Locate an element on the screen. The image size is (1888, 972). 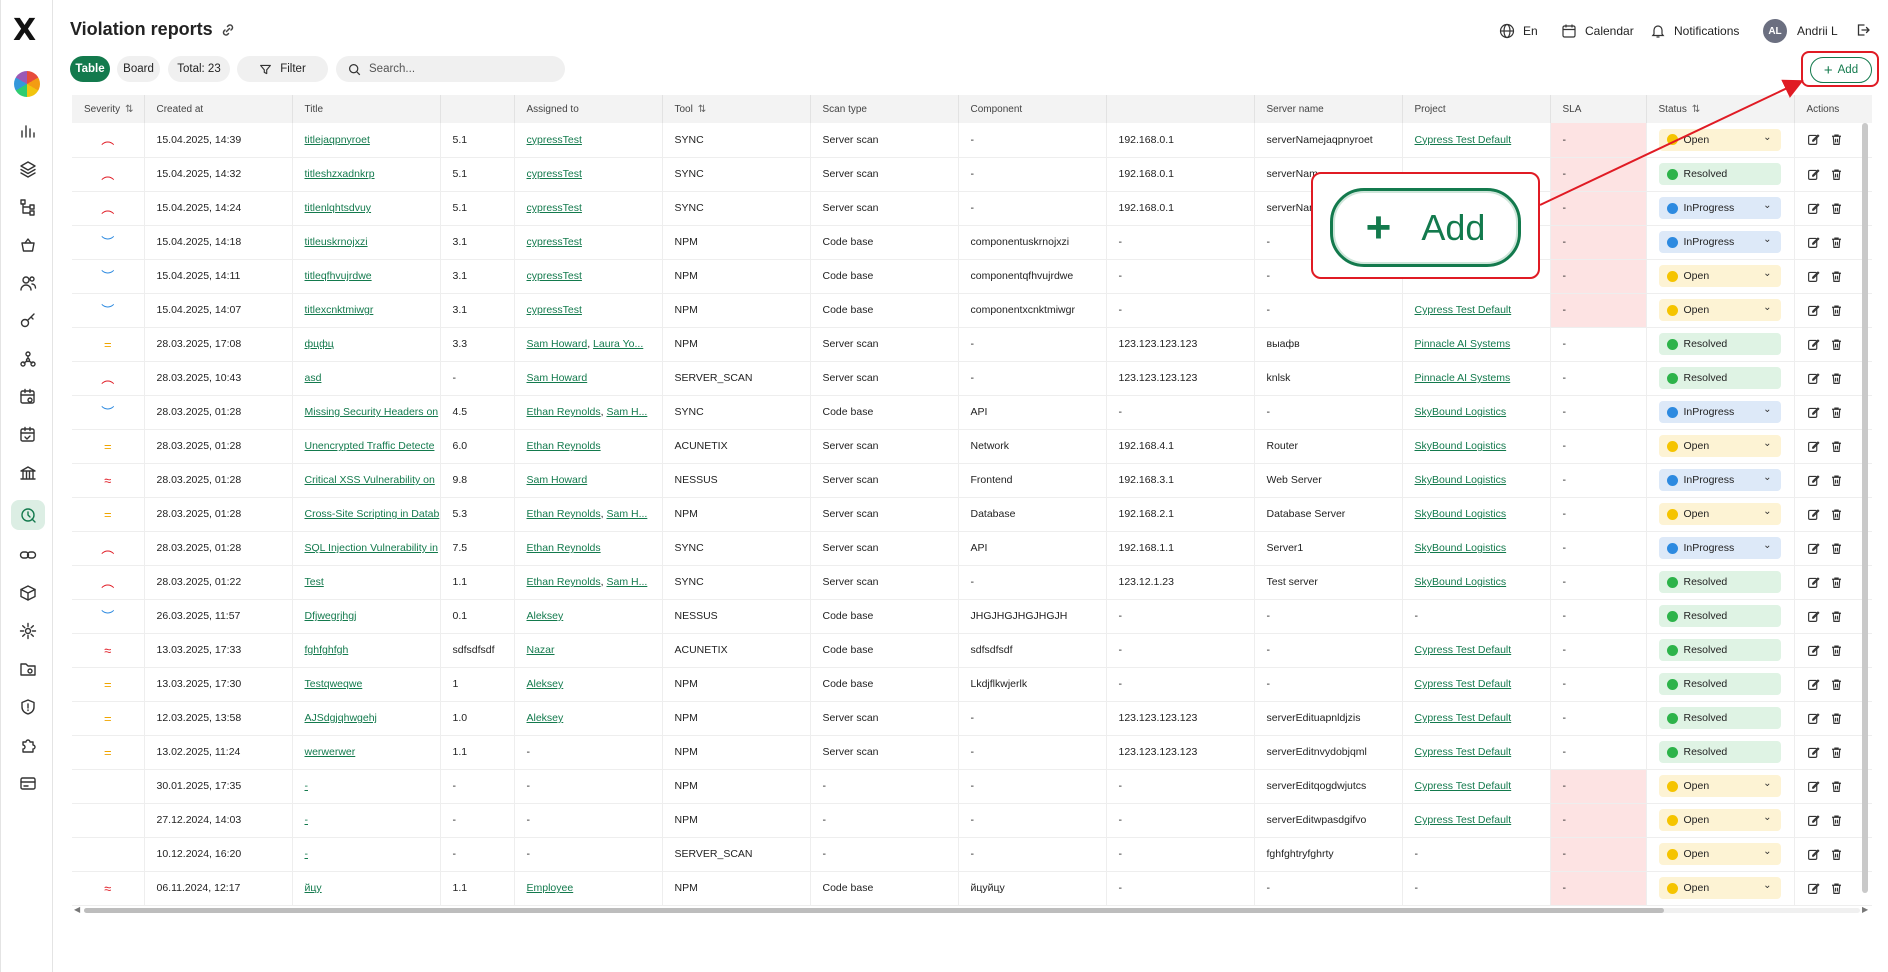
title-link: Test is located at coordinates (314, 582).